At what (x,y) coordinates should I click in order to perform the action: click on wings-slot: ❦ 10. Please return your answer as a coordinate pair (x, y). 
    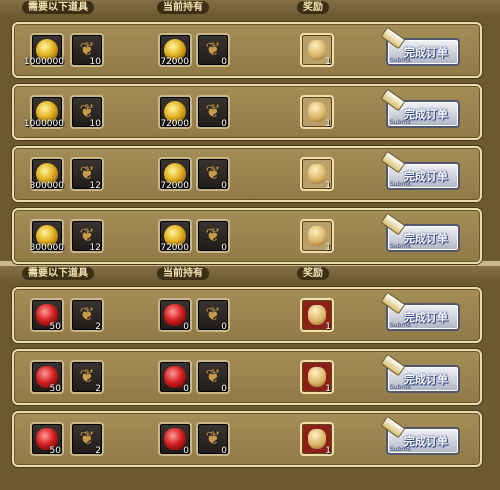
    Looking at the image, I should click on (87, 112).